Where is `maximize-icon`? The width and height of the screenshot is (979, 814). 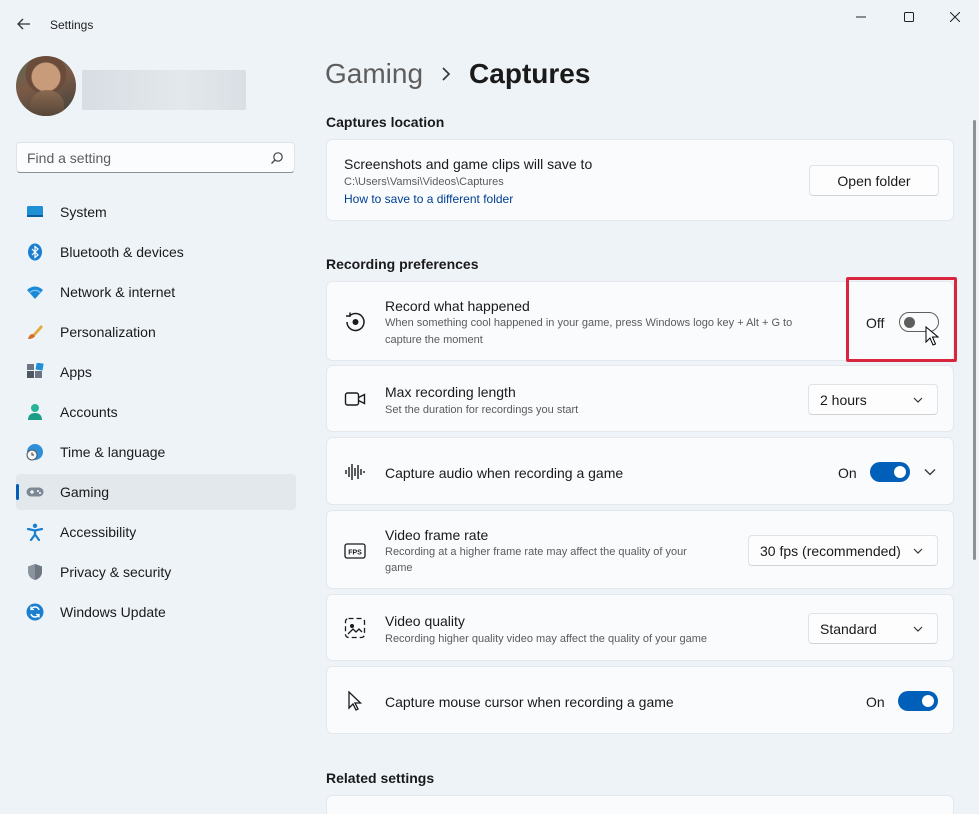
maximize-icon is located at coordinates (909, 17).